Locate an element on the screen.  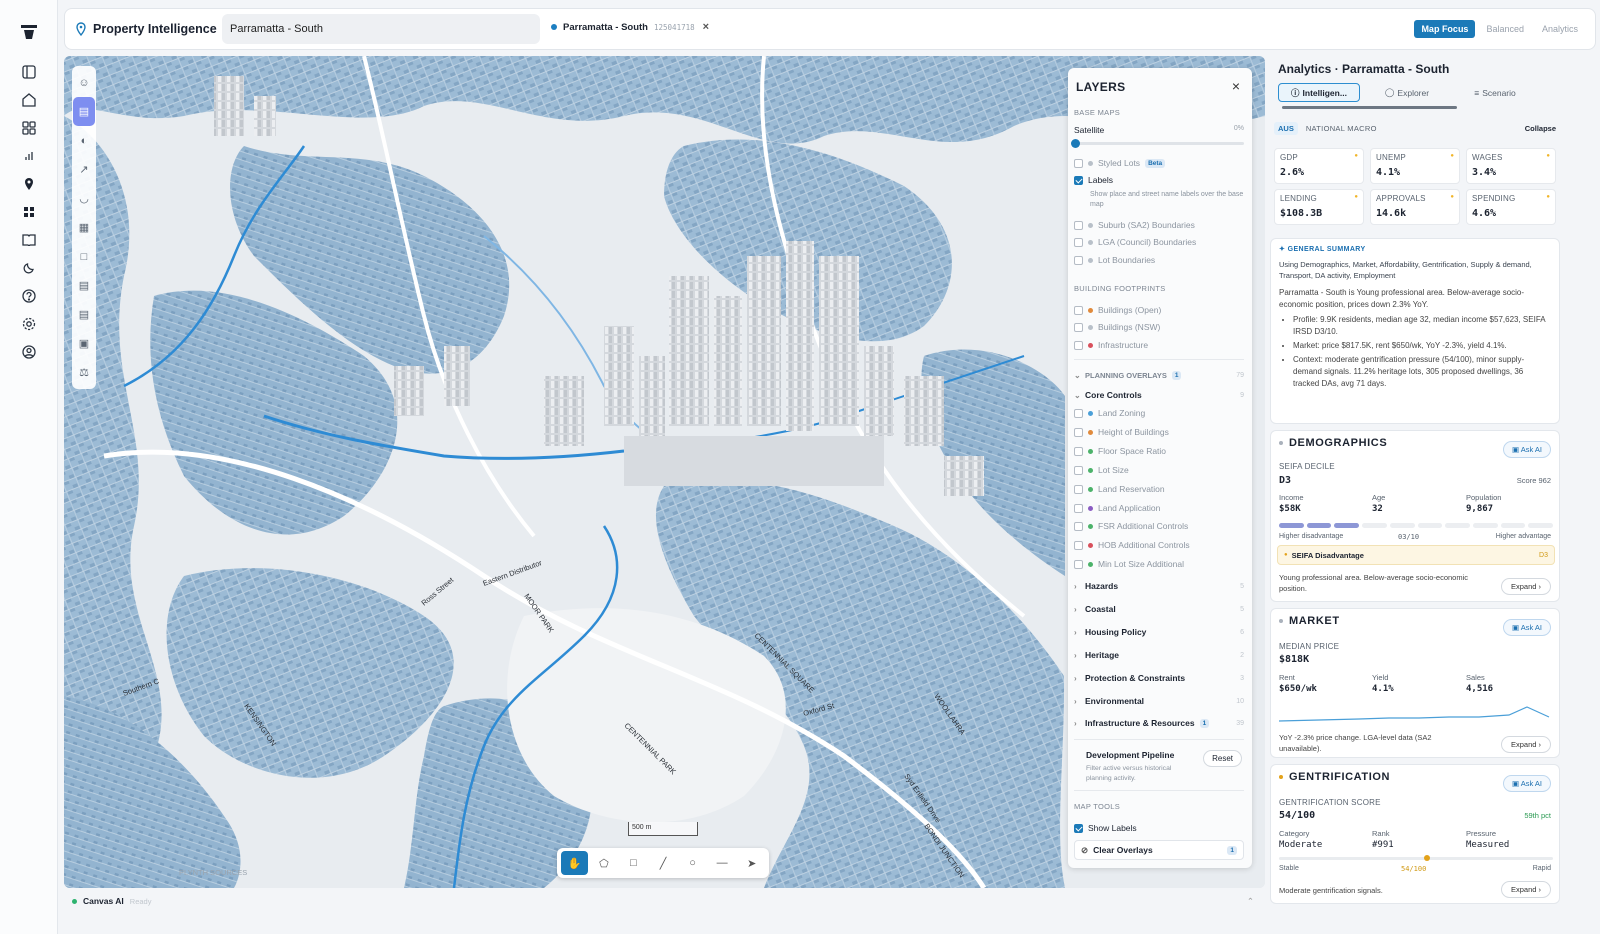
rectangle-icon: □ is located at coordinates (633, 863).